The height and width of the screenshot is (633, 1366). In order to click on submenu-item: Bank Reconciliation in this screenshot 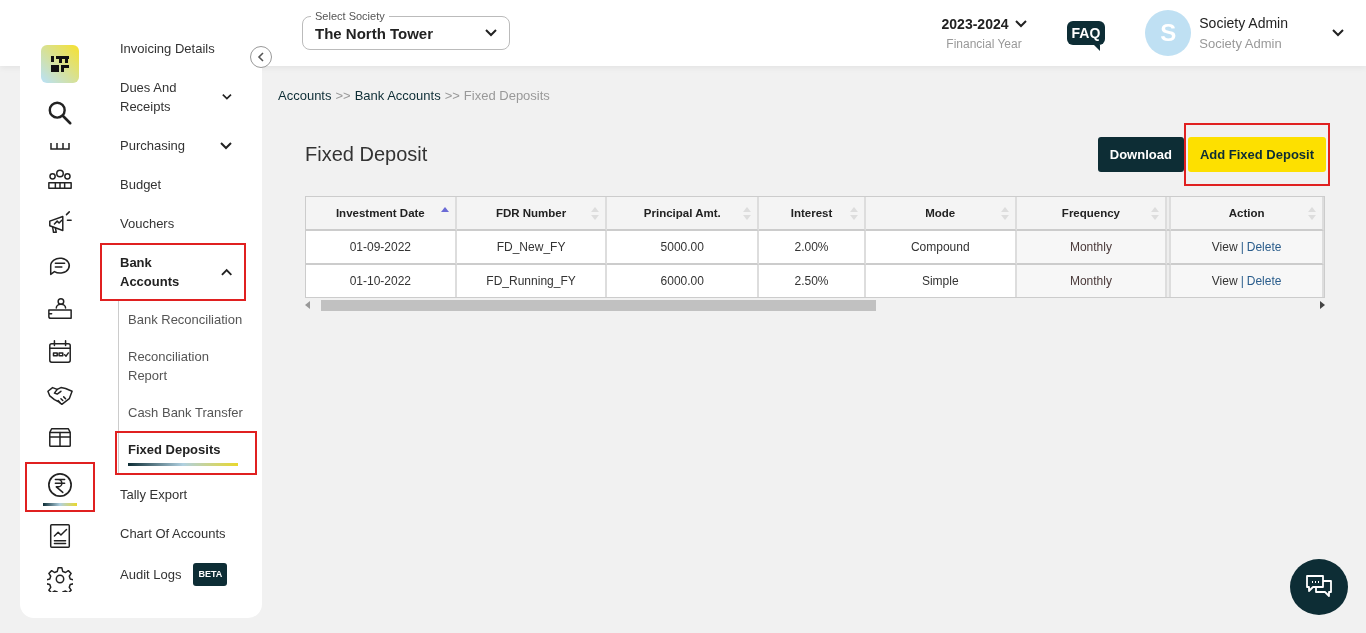, I will do `click(186, 319)`.